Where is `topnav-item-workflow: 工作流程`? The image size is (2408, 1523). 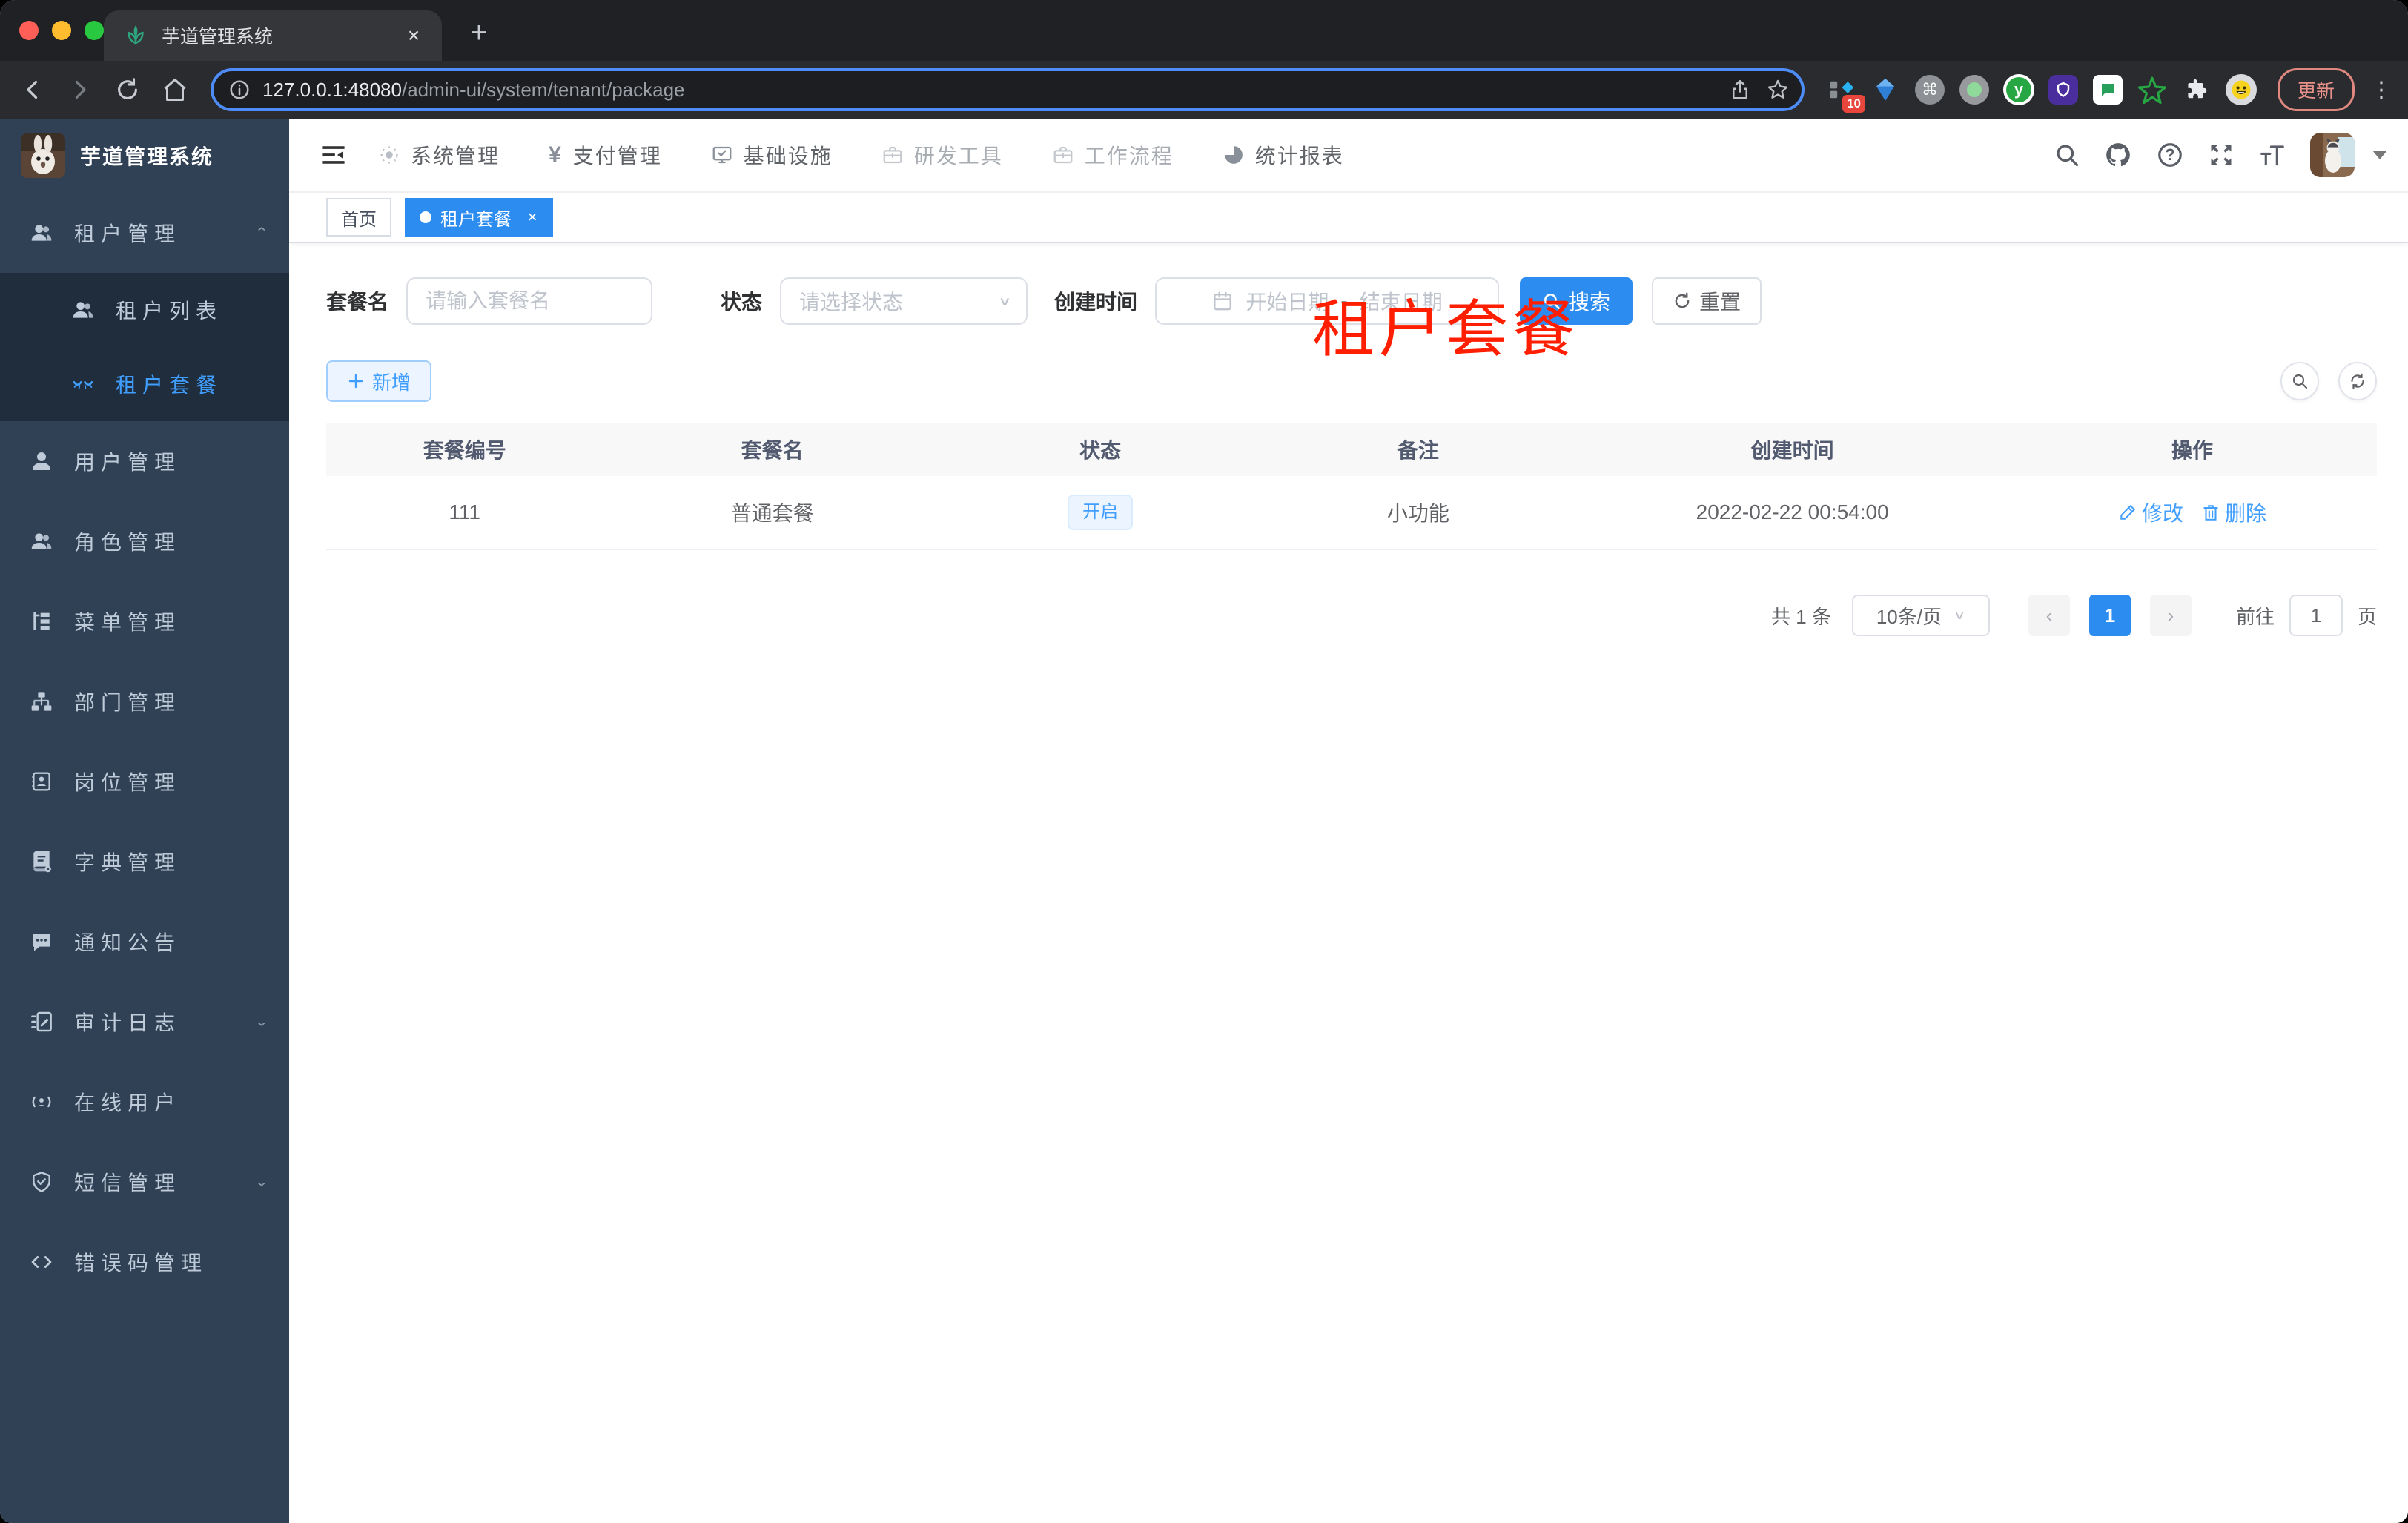
topnav-item-workflow: 工作流程 is located at coordinates (1113, 155).